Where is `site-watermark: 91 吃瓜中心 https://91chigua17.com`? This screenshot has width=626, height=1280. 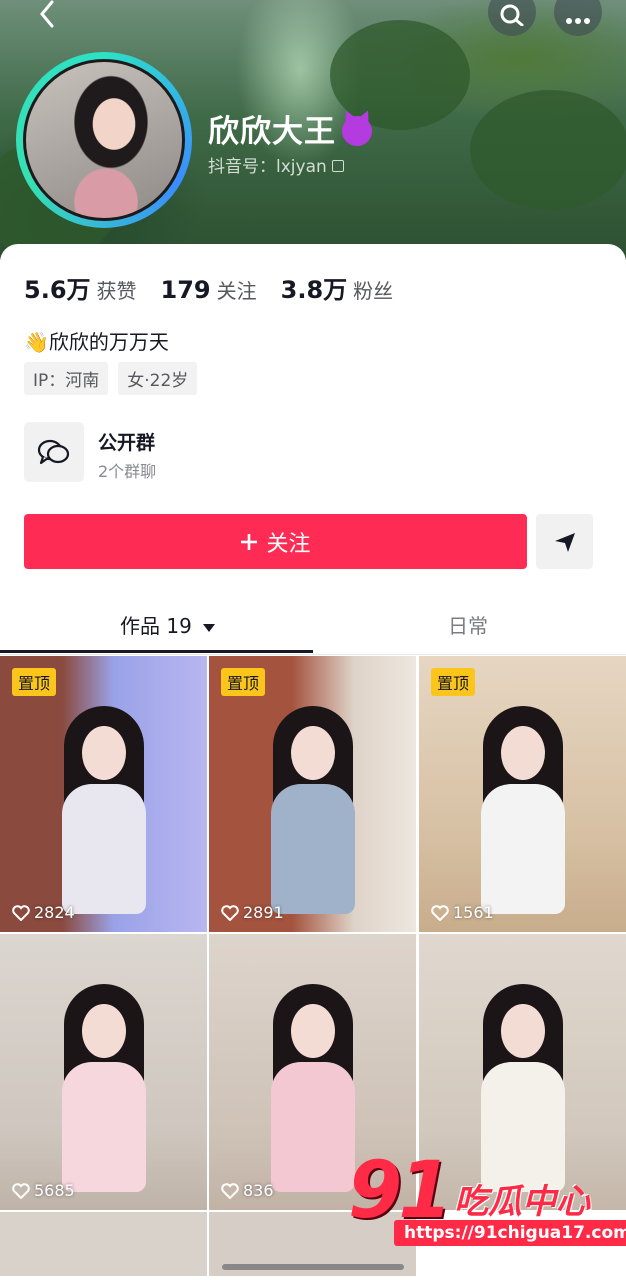 site-watermark: 91 吃瓜中心 https://91chigua17.com is located at coordinates (487, 1200).